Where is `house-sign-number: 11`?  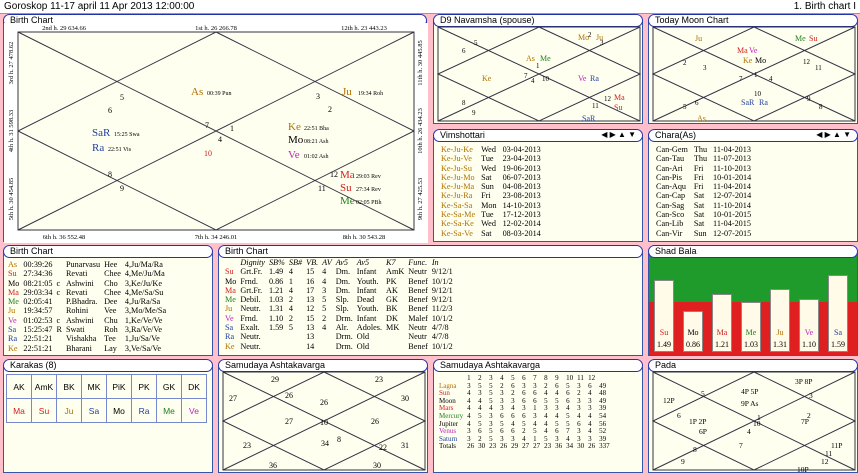 house-sign-number: 11 is located at coordinates (595, 106).